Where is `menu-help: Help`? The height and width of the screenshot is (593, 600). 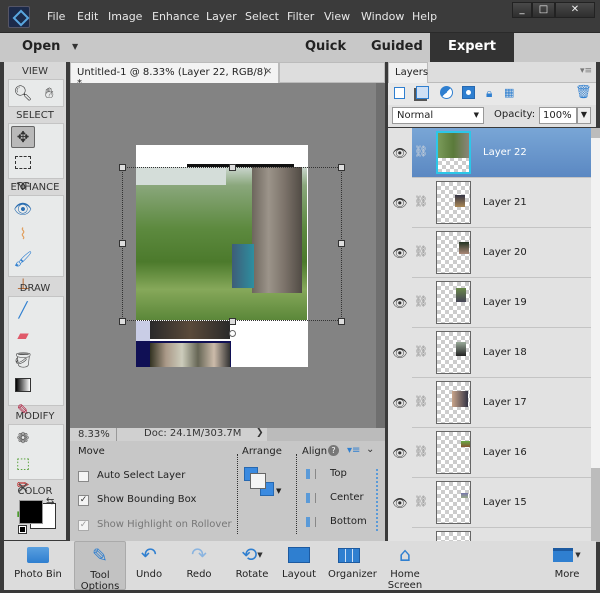 menu-help: Help is located at coordinates (424, 16).